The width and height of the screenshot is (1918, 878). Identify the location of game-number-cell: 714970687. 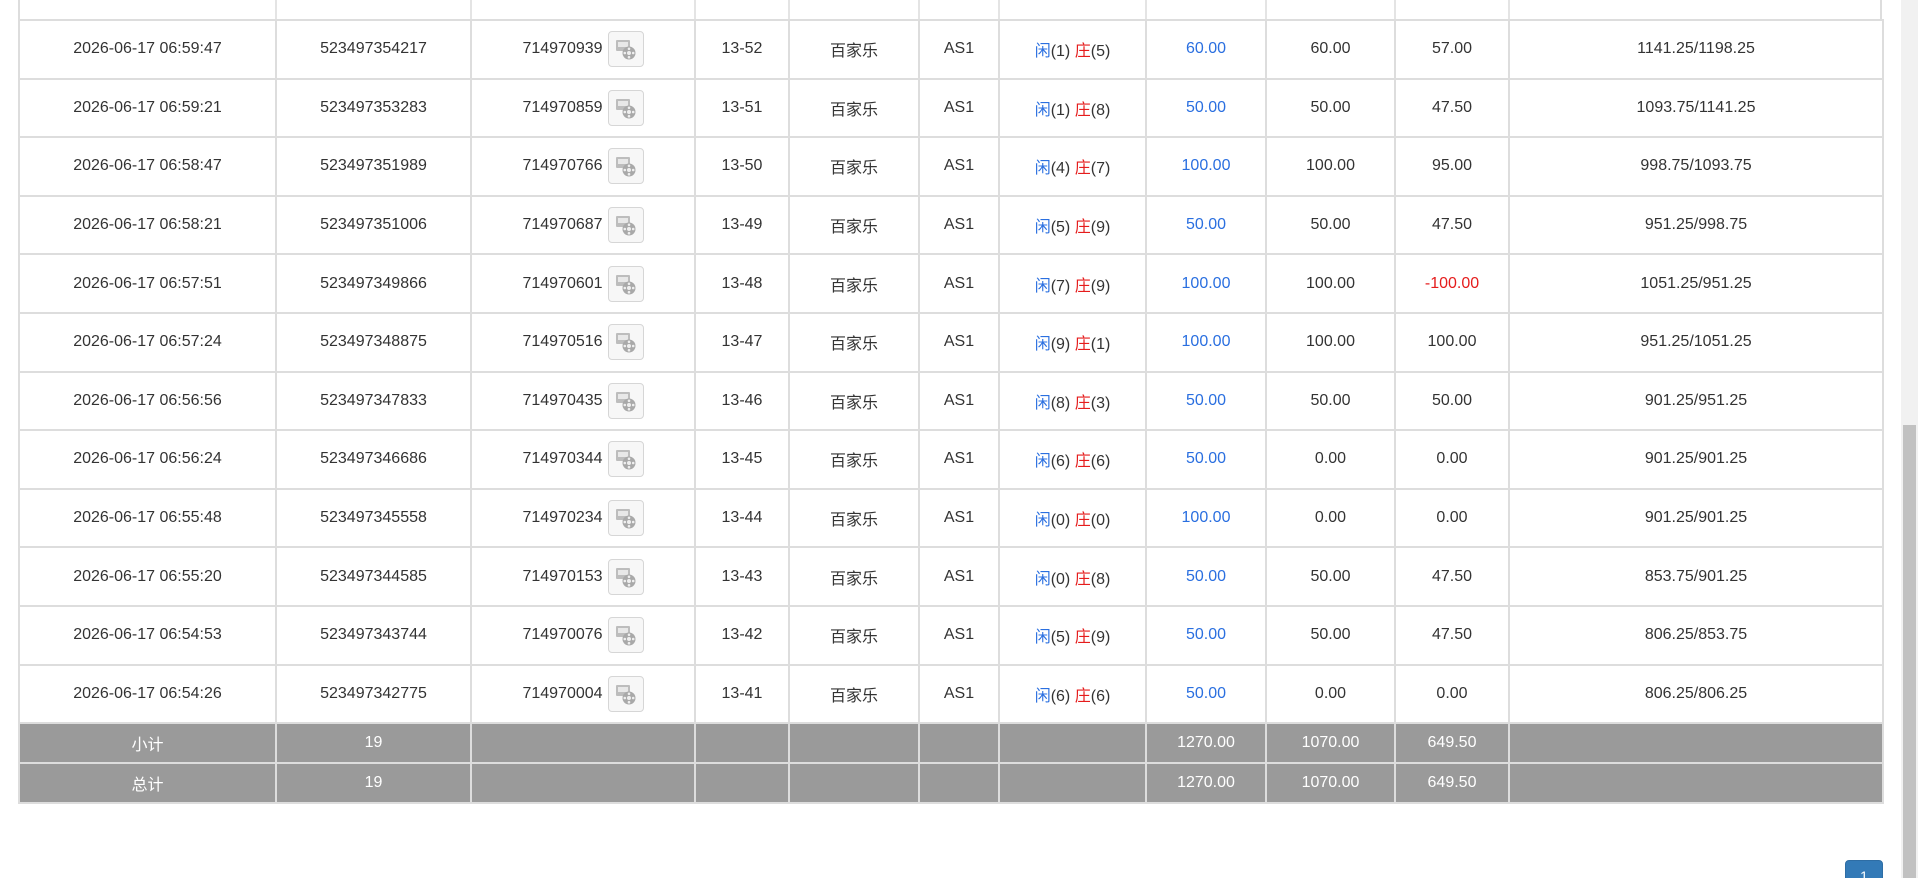
(583, 225).